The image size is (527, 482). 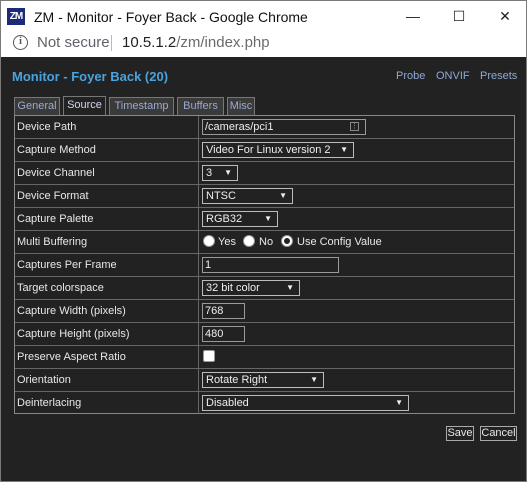 What do you see at coordinates (111, 43) in the screenshot?
I see `address-divider` at bounding box center [111, 43].